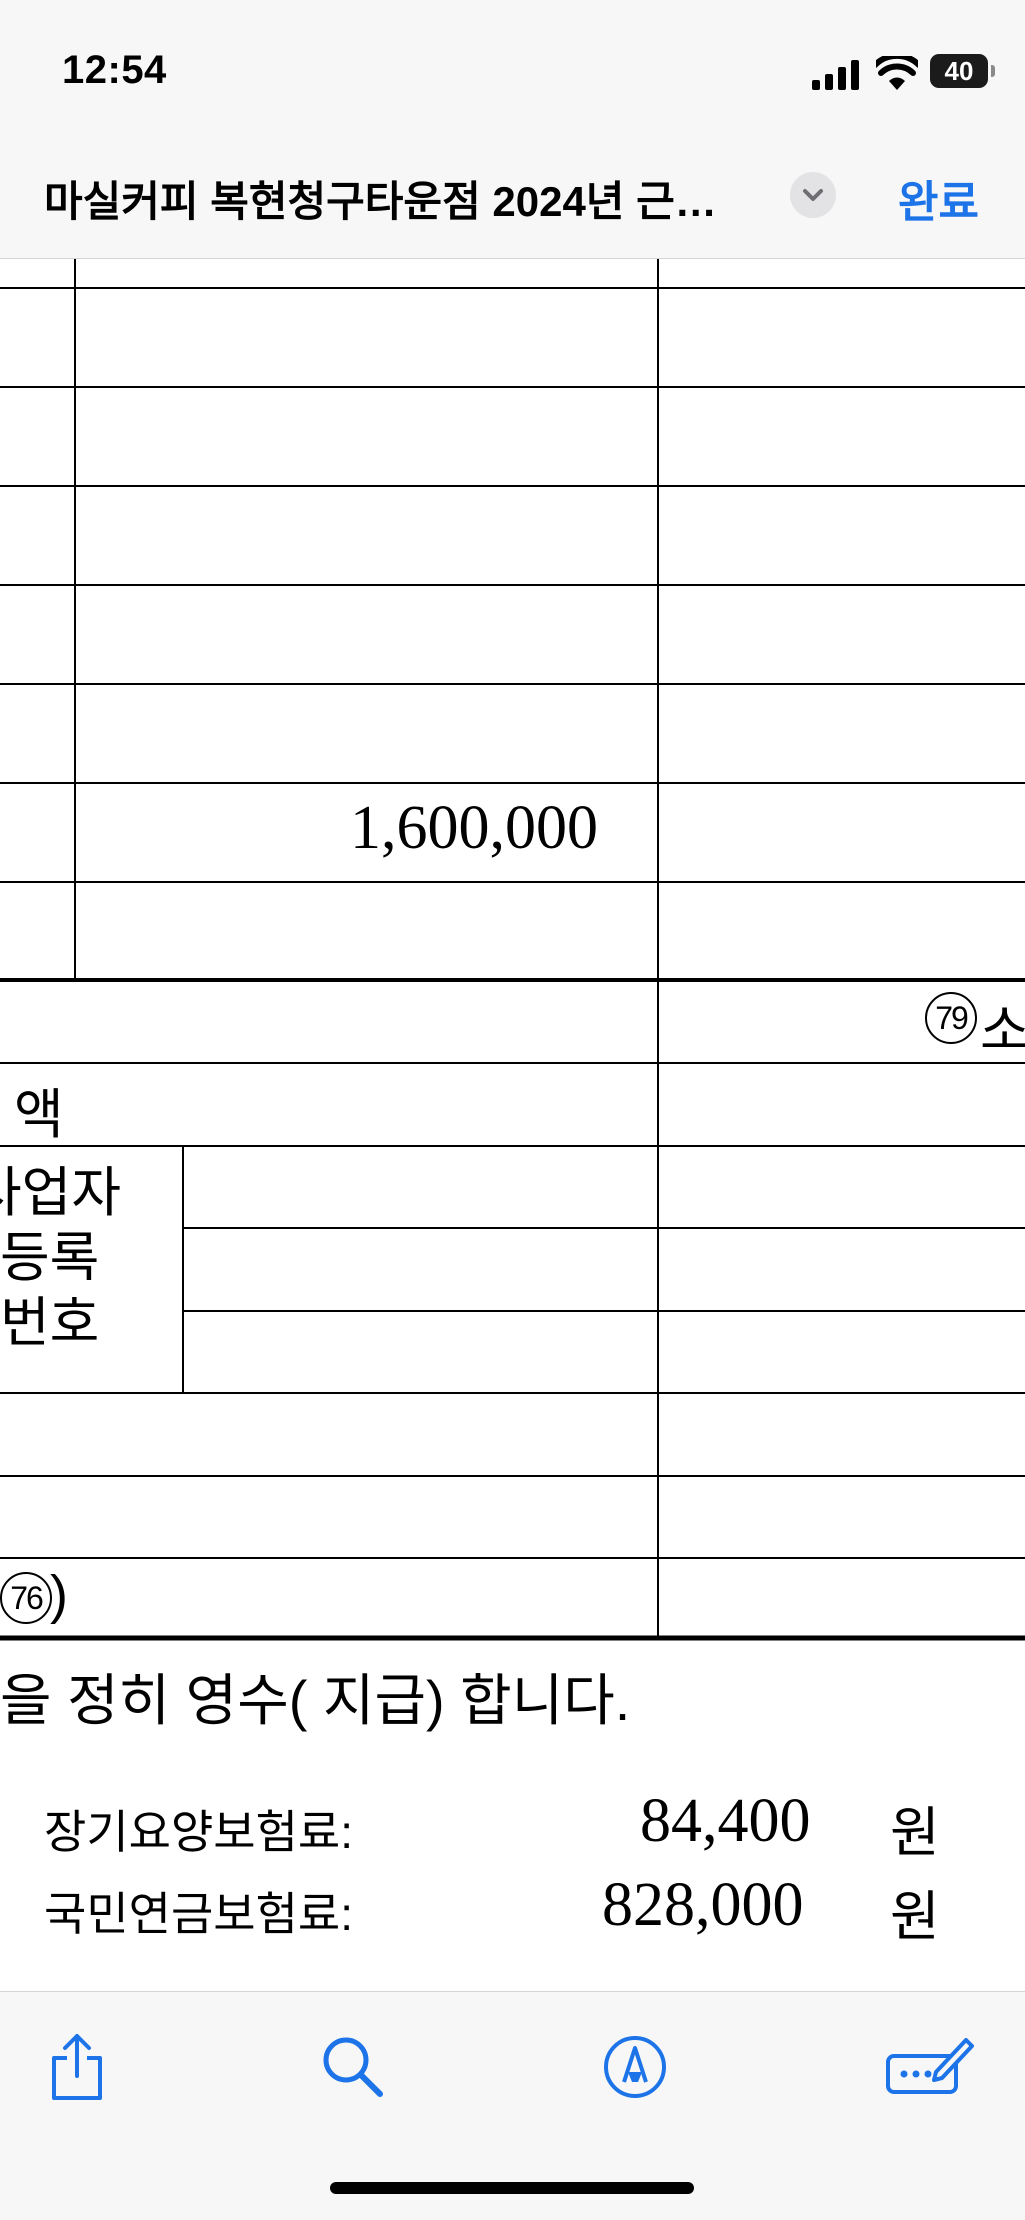 This screenshot has height=2220, width=1025. I want to click on marker-76-paren: ), so click(59, 1595).